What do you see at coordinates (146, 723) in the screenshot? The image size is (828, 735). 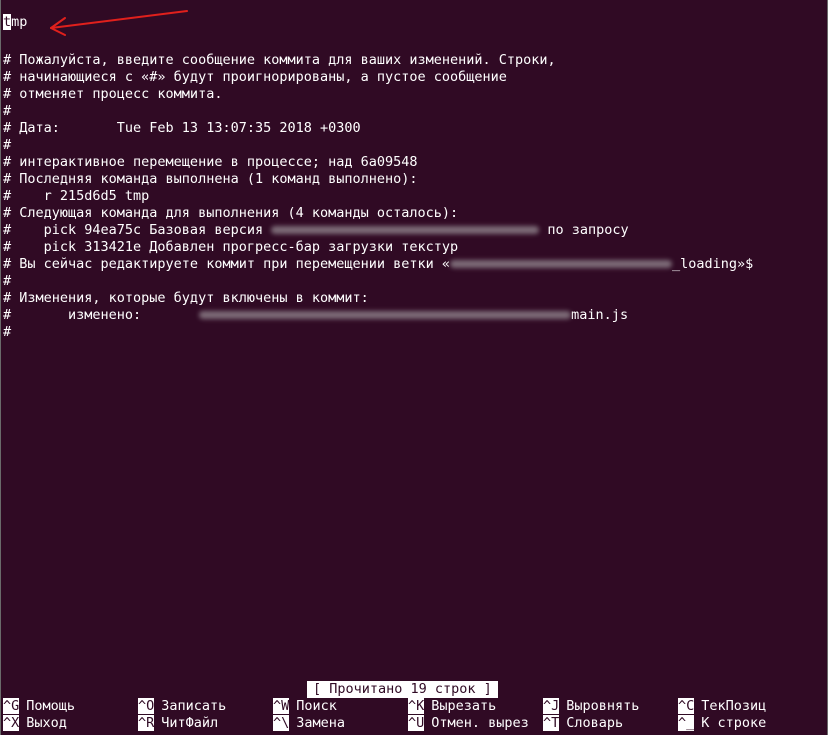 I see `shortcut-key: ^R` at bounding box center [146, 723].